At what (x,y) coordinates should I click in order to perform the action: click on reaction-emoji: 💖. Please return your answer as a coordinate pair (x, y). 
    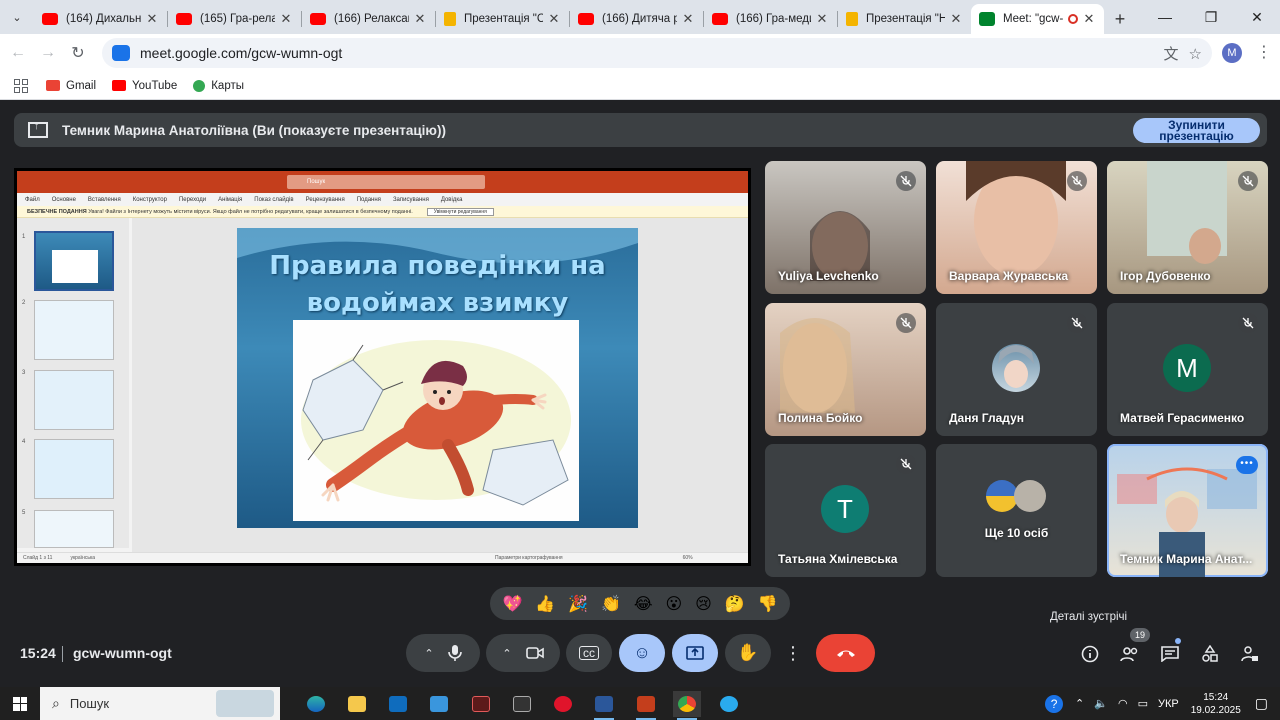
    Looking at the image, I should click on (512, 604).